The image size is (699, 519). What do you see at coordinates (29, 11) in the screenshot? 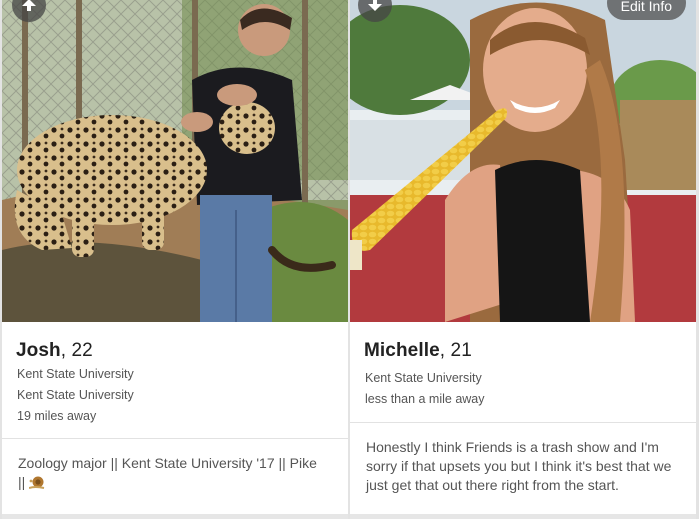
I see `arrow-up-icon` at bounding box center [29, 11].